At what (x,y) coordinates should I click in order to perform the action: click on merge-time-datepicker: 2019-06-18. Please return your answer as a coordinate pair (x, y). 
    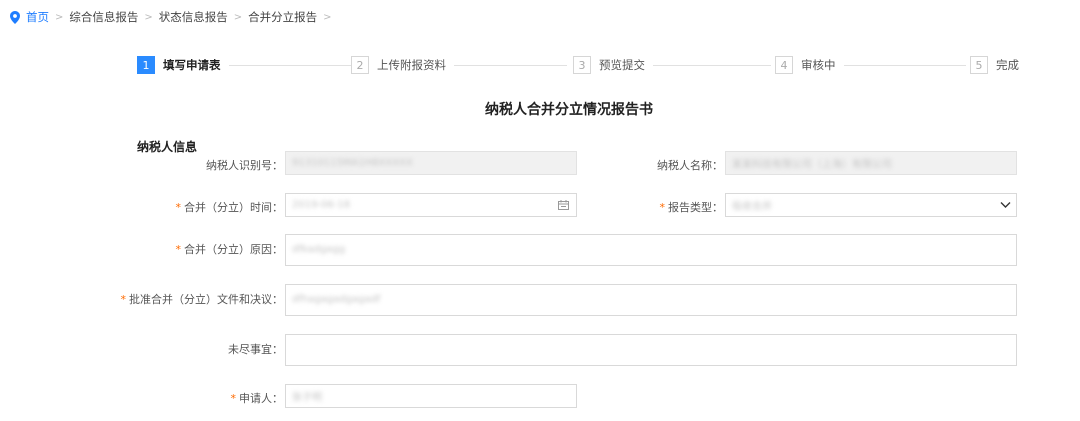
    Looking at the image, I should click on (431, 205).